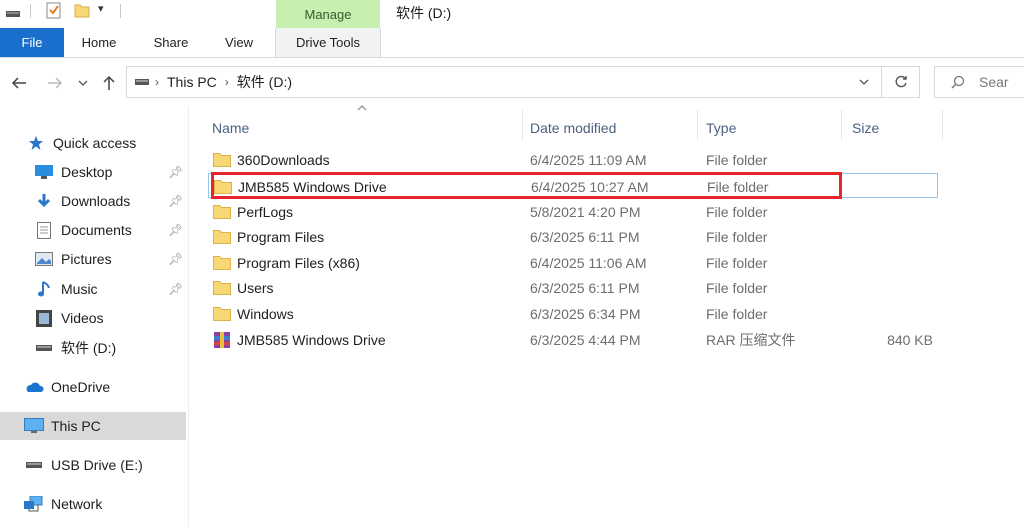 This screenshot has height=527, width=1024. What do you see at coordinates (298, 262) in the screenshot?
I see `file-name: Program Files (x86)` at bounding box center [298, 262].